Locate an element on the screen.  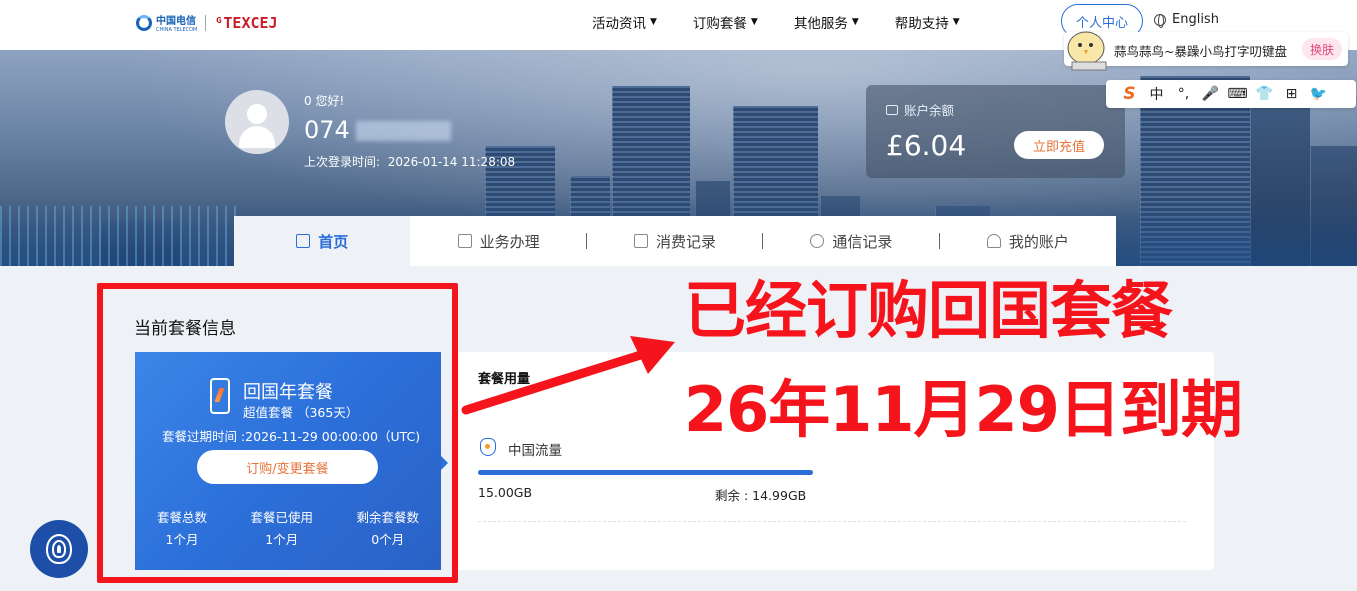
recharge-button: 立即充值 is located at coordinates (1059, 145).